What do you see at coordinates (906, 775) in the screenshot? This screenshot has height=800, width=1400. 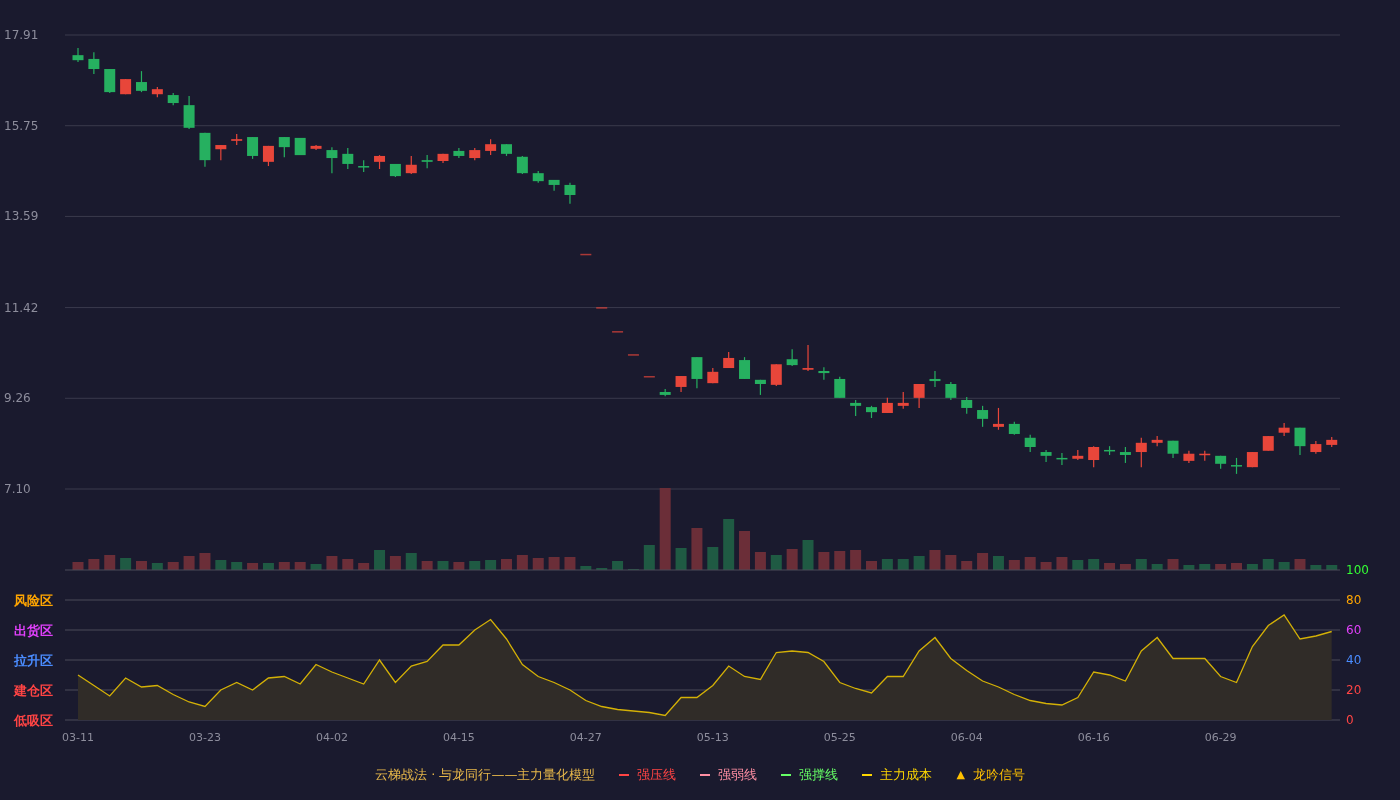 I see `legend-label: 主力成本` at bounding box center [906, 775].